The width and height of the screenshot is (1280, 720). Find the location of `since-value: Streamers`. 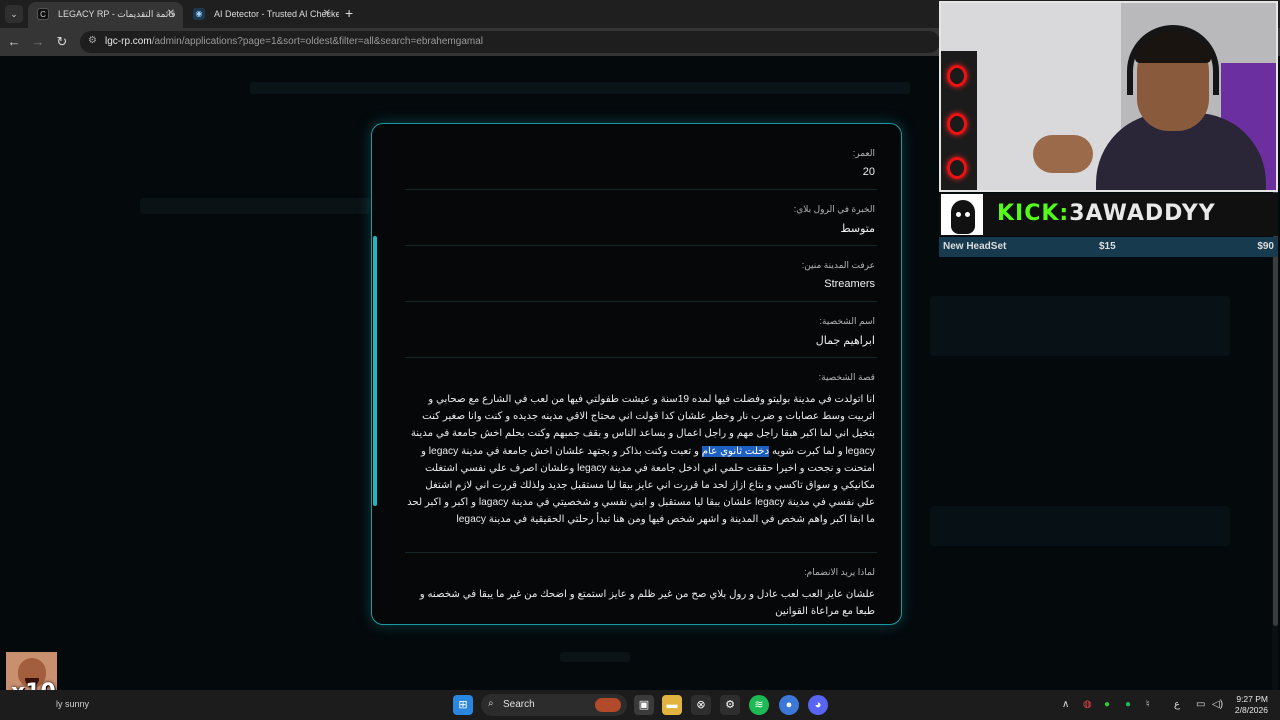

since-value: Streamers is located at coordinates (849, 284).